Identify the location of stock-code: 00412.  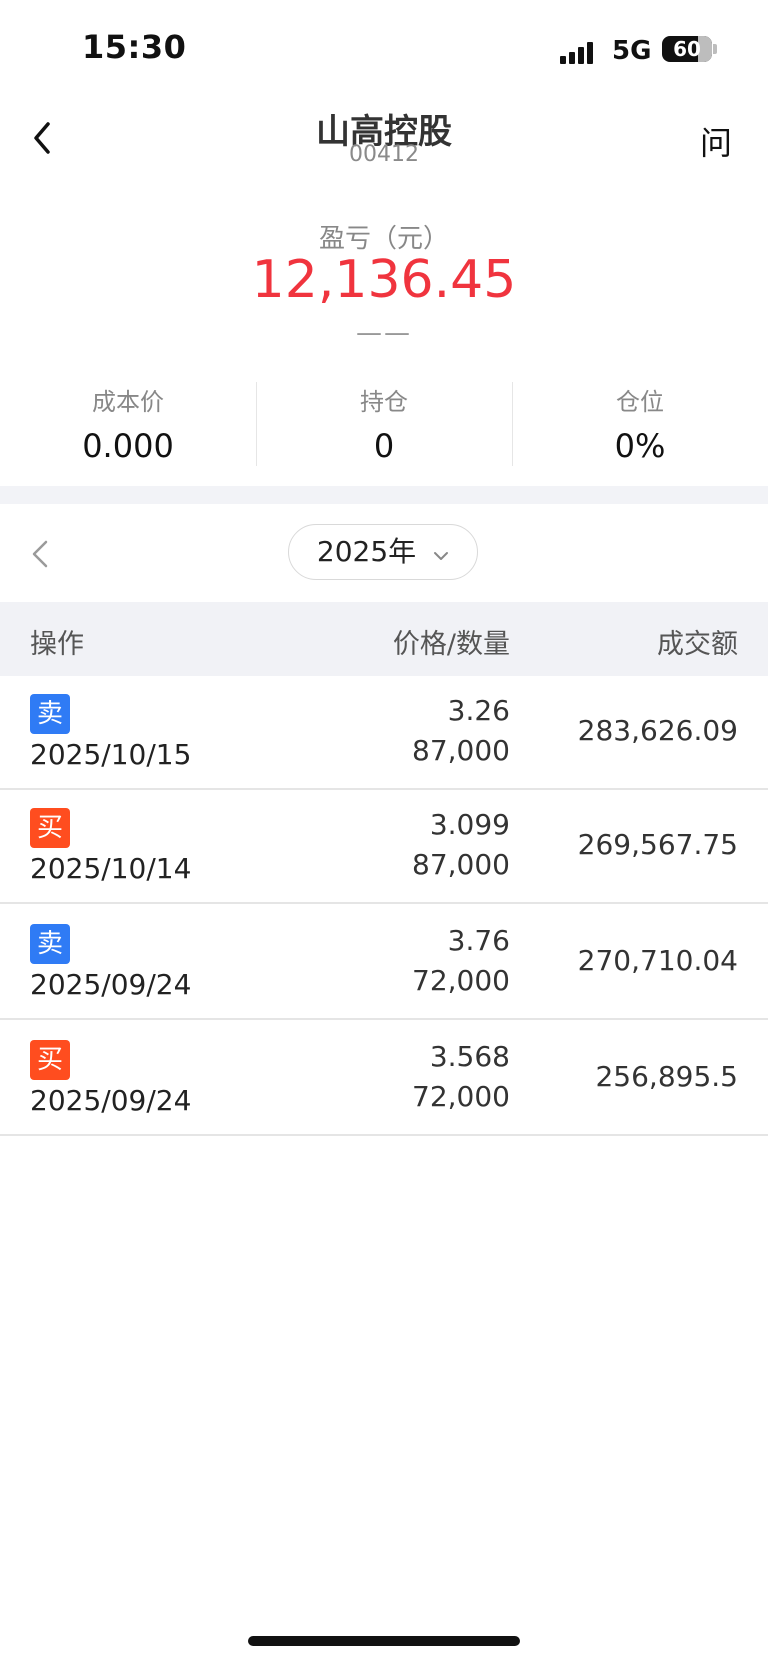
(384, 154).